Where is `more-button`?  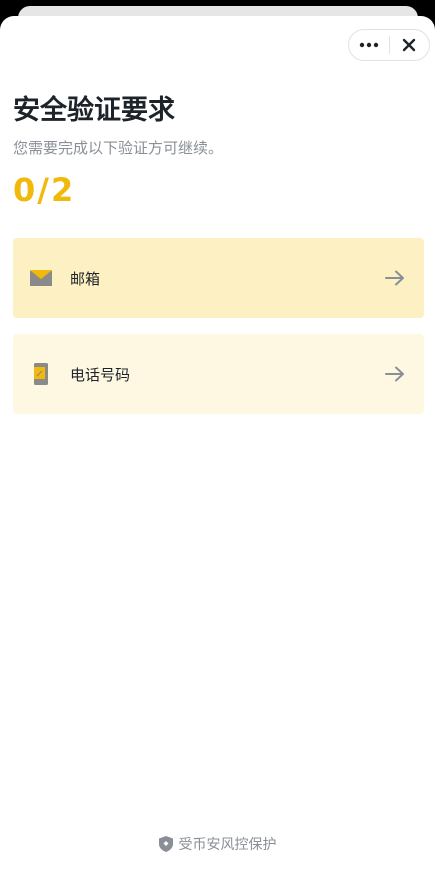
more-button is located at coordinates (369, 45).